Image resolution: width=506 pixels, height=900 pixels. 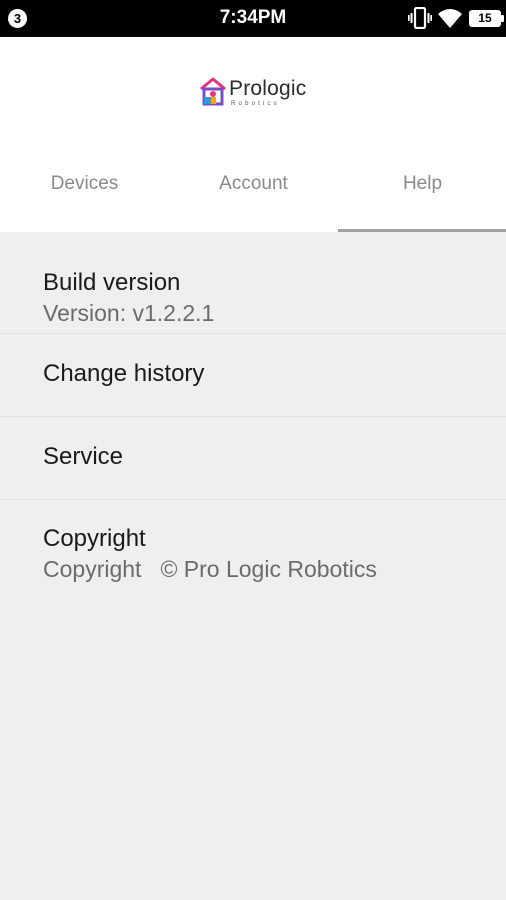 I want to click on tab-help-label: Help, so click(x=422, y=183).